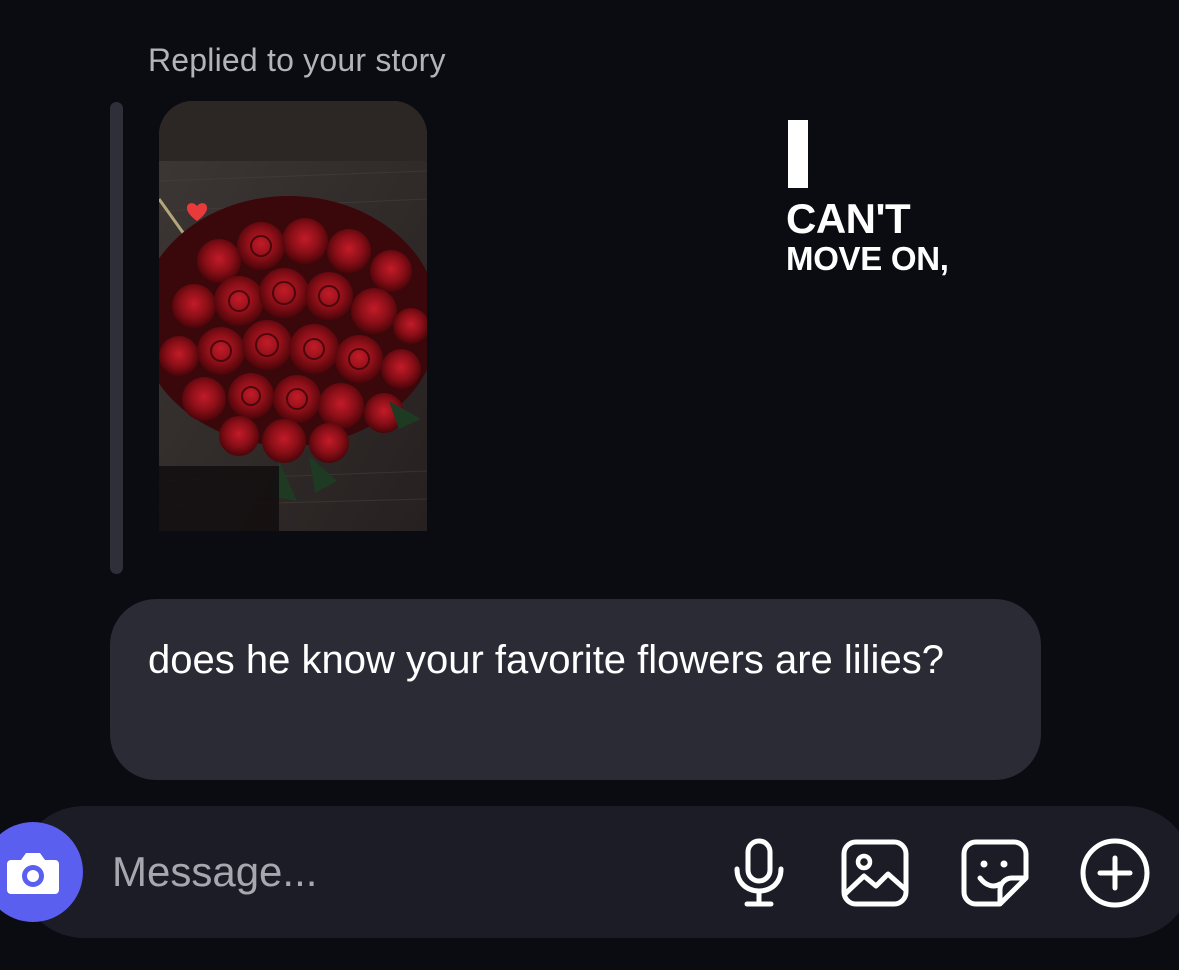  I want to click on story-text-cant: CAN'T, so click(848, 218).